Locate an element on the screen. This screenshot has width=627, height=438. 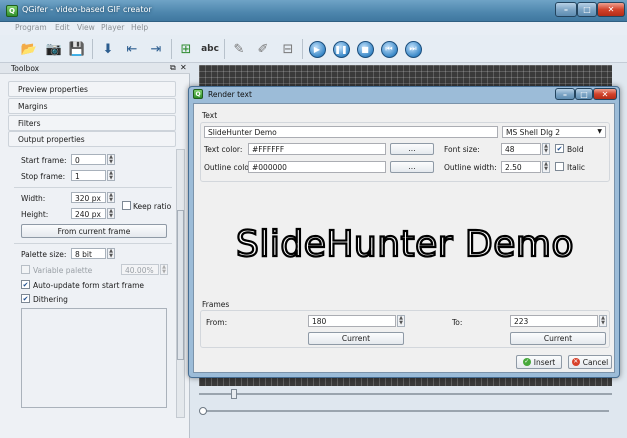
text-input: SlideHunter Demo is located at coordinates (351, 132).